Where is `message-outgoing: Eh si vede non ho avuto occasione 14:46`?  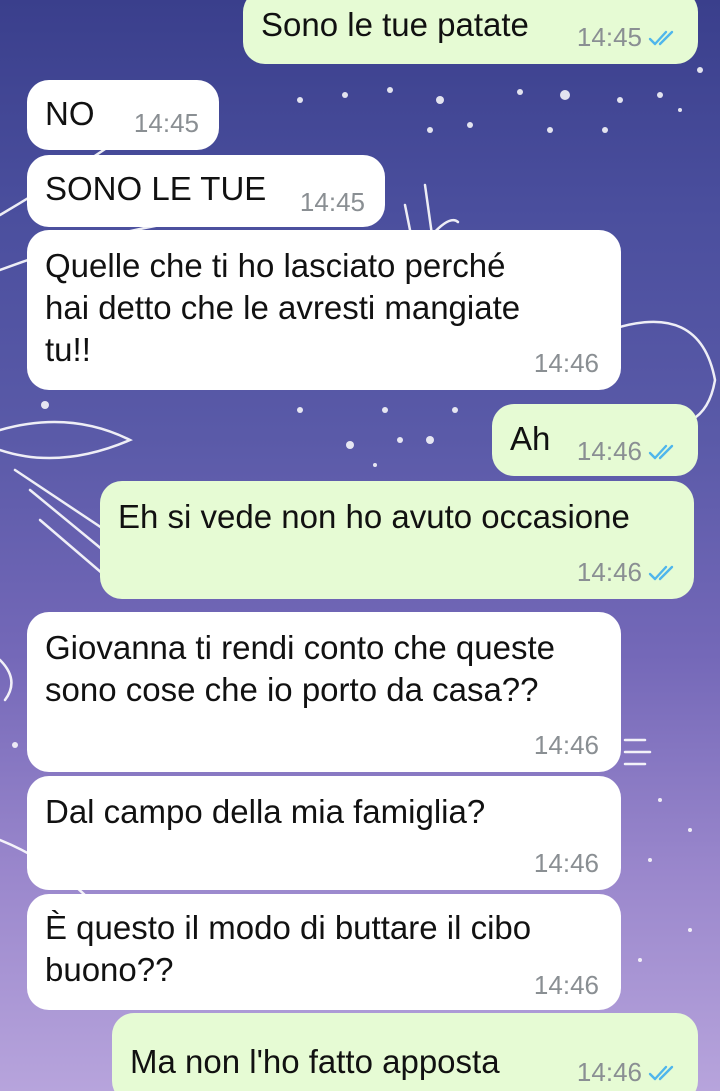
message-outgoing: Eh si vede non ho avuto occasione 14:46 is located at coordinates (397, 540).